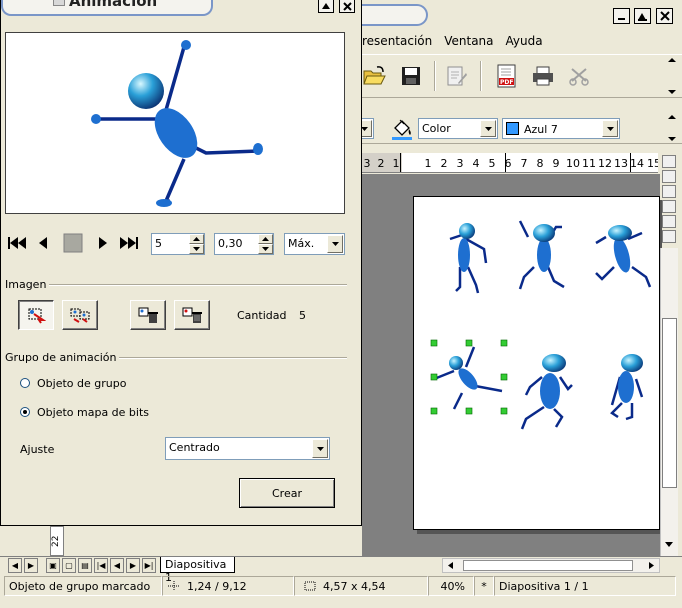 The width and height of the screenshot is (682, 608). What do you see at coordinates (651, 565) in the screenshot?
I see `chevron-right-icon` at bounding box center [651, 565].